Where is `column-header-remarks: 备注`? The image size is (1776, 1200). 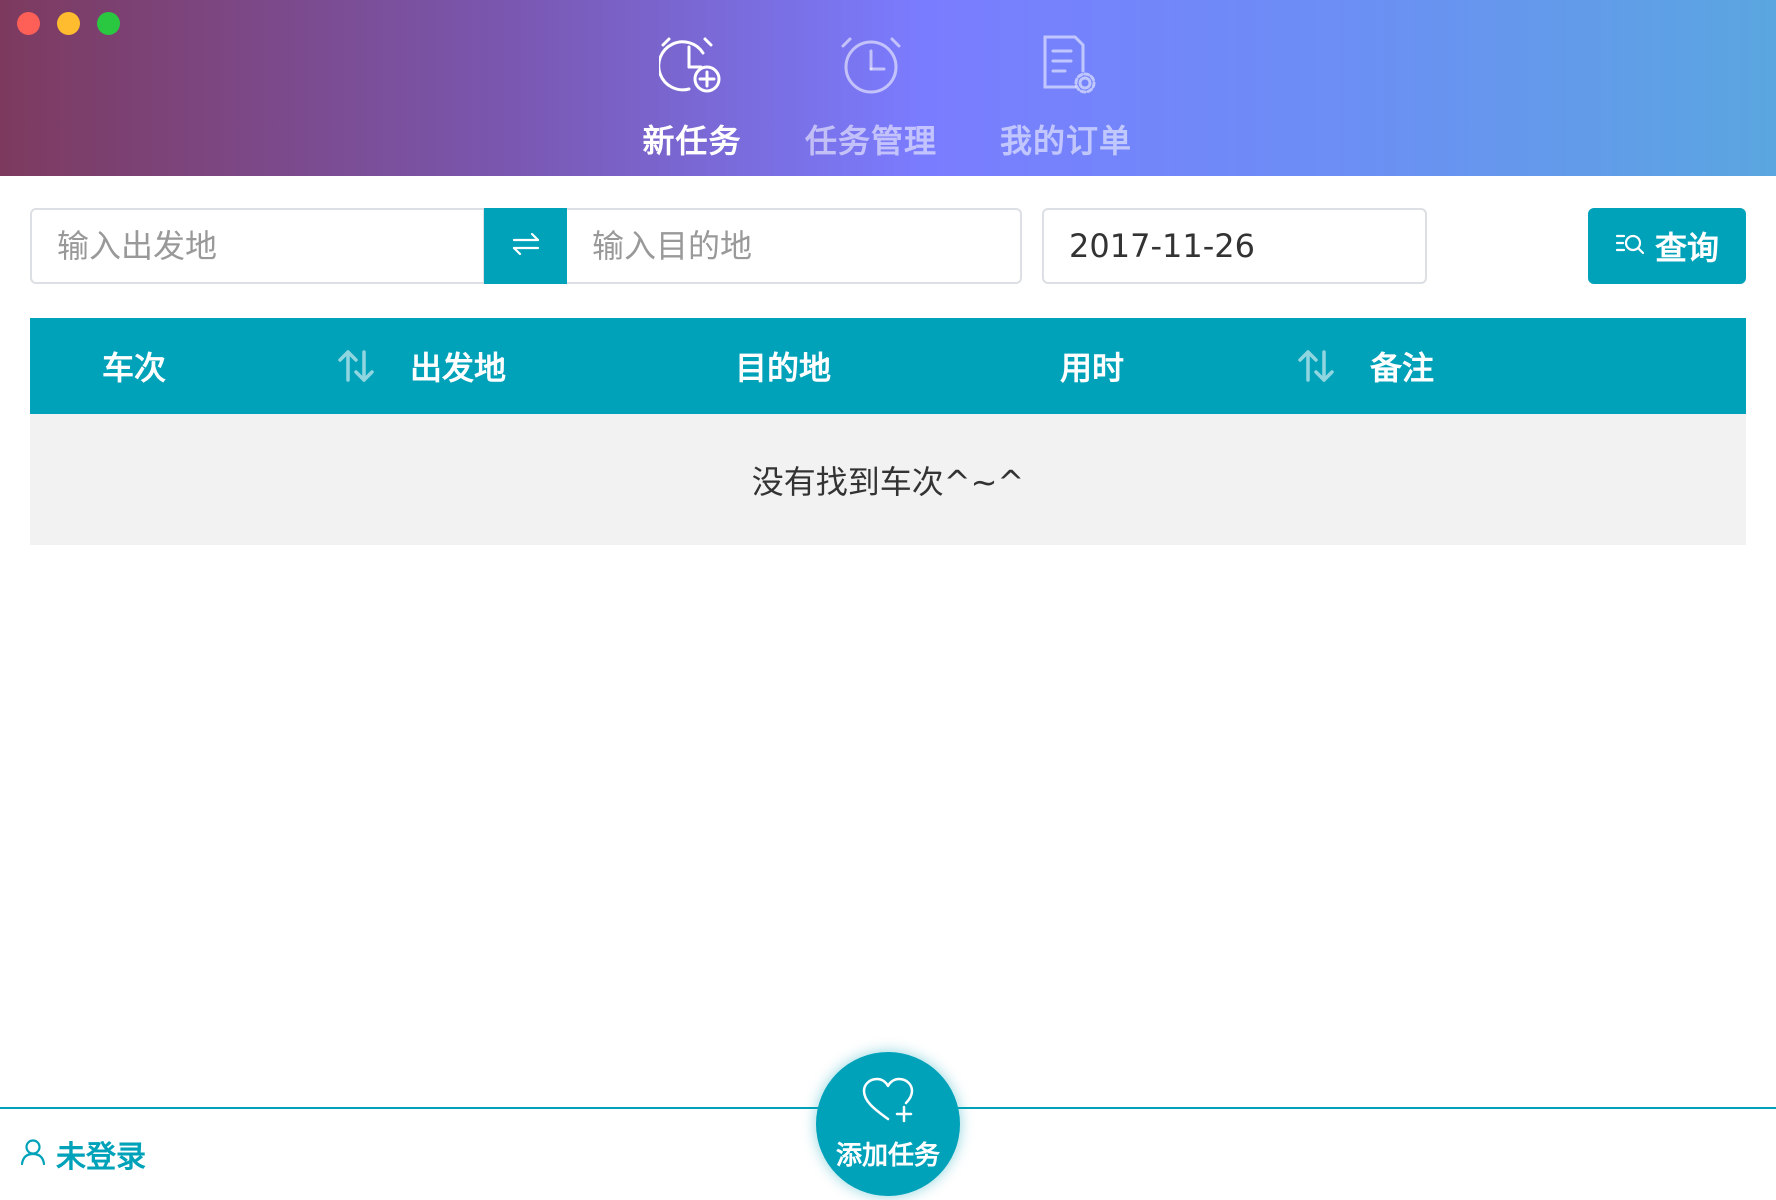
column-header-remarks: 备注 is located at coordinates (1402, 366).